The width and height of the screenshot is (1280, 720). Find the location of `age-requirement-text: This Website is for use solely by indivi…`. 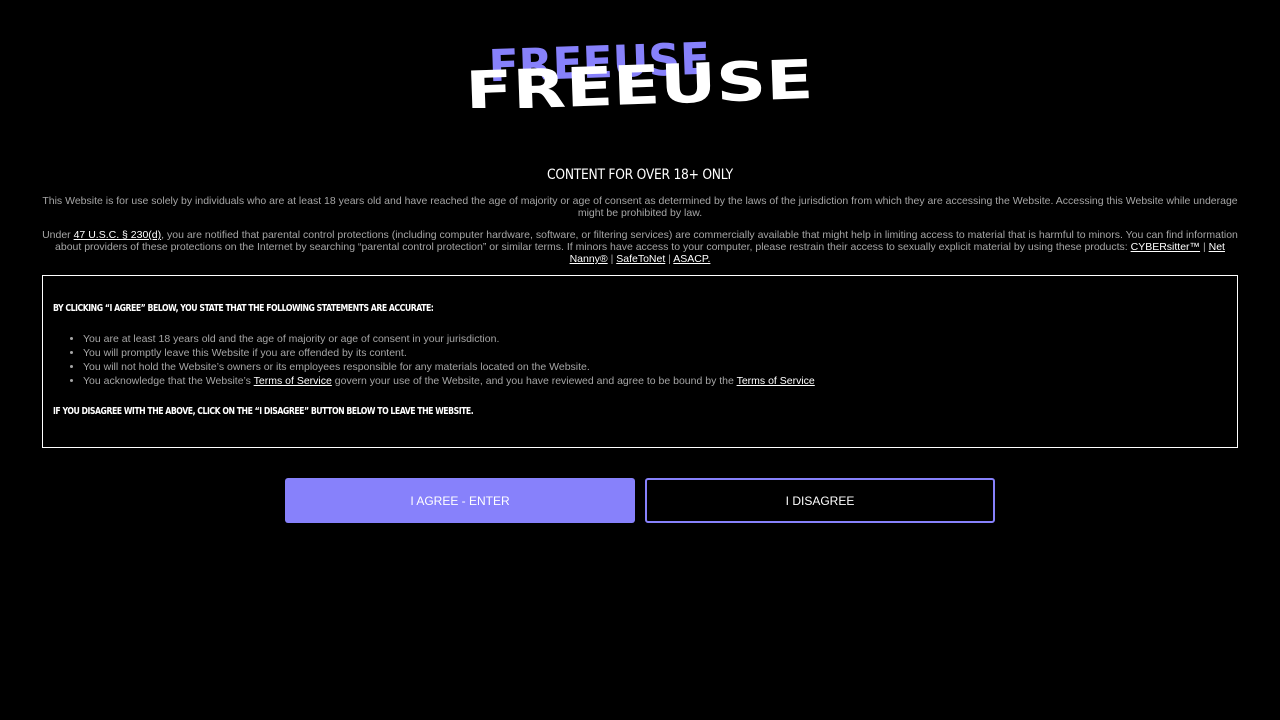

age-requirement-text: This Website is for use solely by indivi… is located at coordinates (640, 207).